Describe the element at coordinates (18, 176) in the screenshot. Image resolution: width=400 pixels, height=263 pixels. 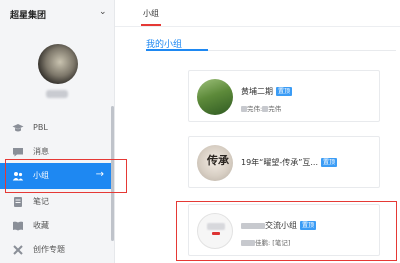
I see `group-icon` at that location.